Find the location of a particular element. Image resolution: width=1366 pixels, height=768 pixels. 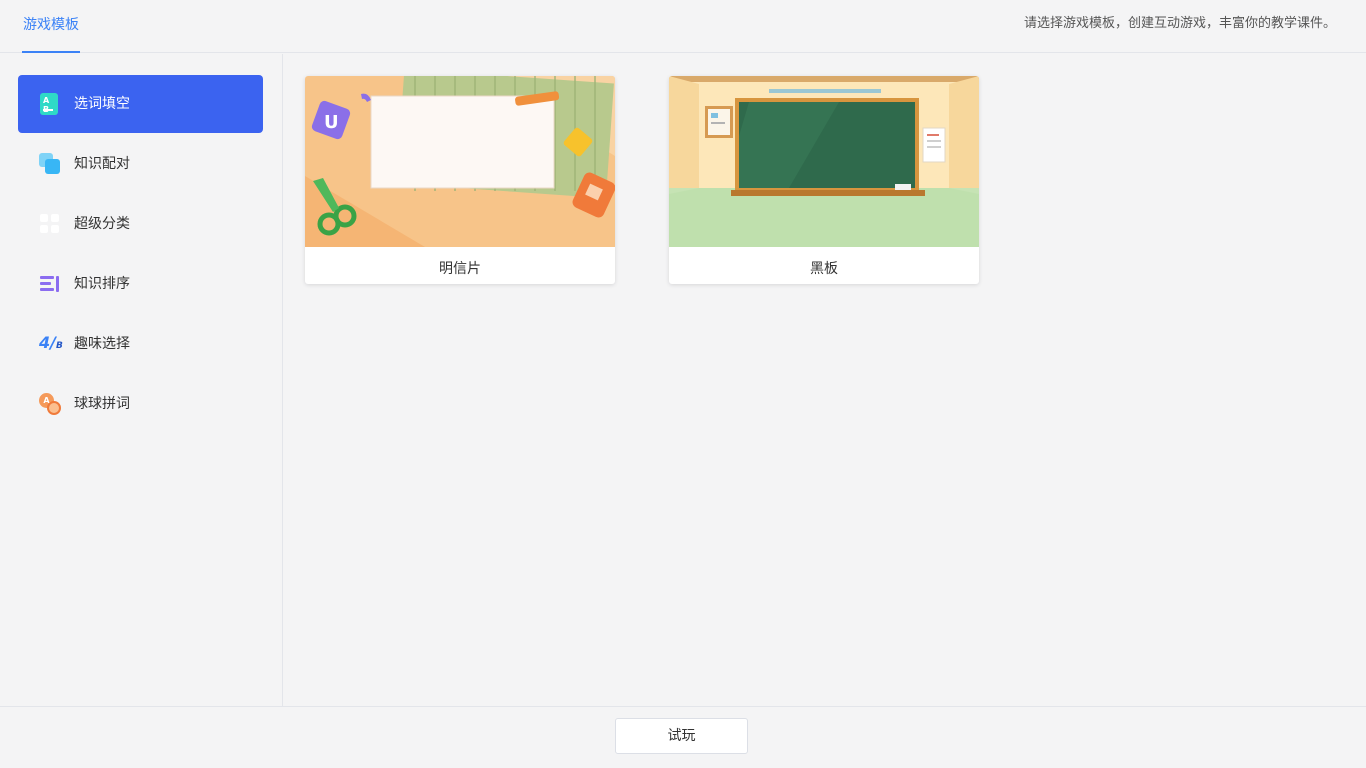

sidebar-item-choice: 4/B 趣味选择 is located at coordinates (140, 344).